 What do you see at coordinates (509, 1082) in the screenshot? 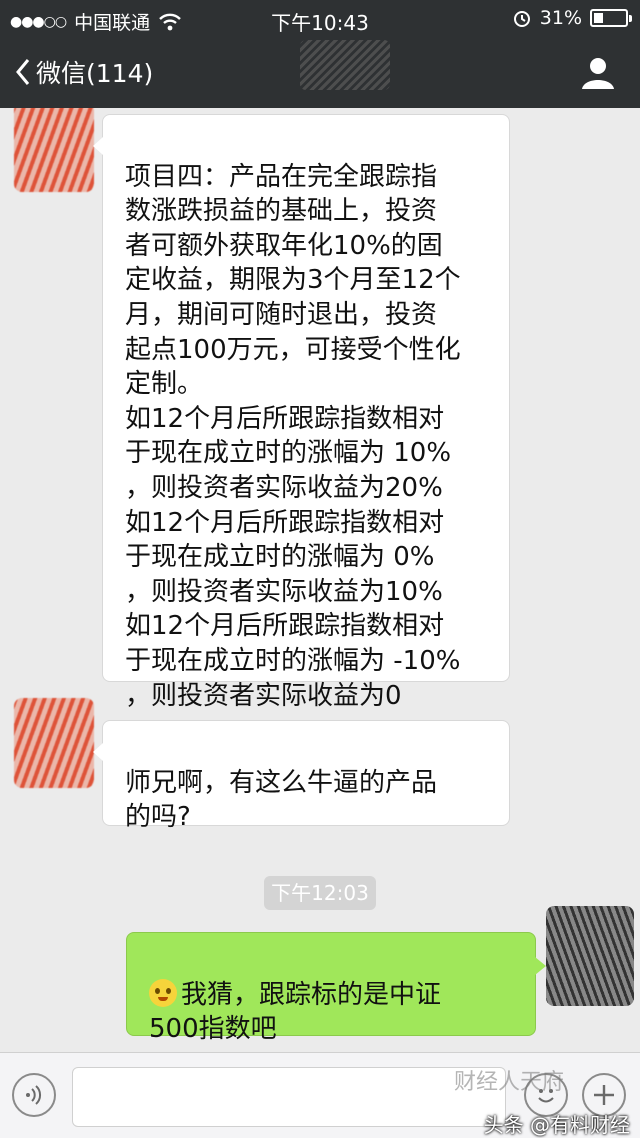
I see `faded-watermark: 财经人天府` at bounding box center [509, 1082].